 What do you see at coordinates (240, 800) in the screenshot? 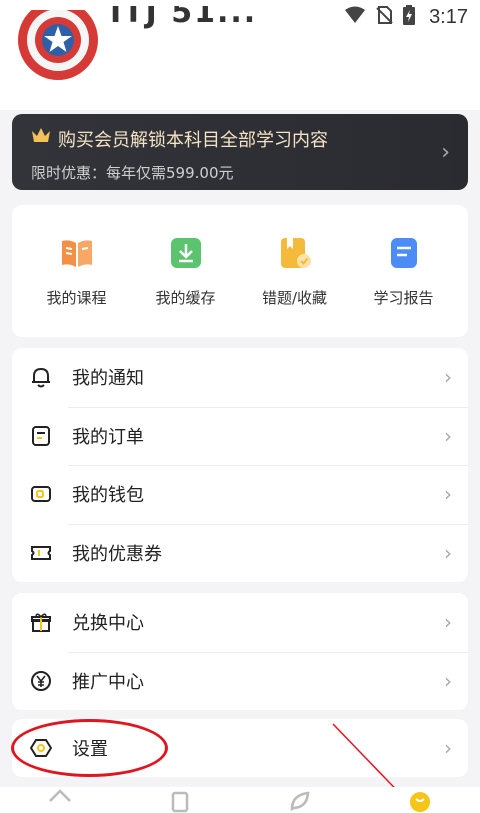
I see `bottom-tab-bar` at bounding box center [240, 800].